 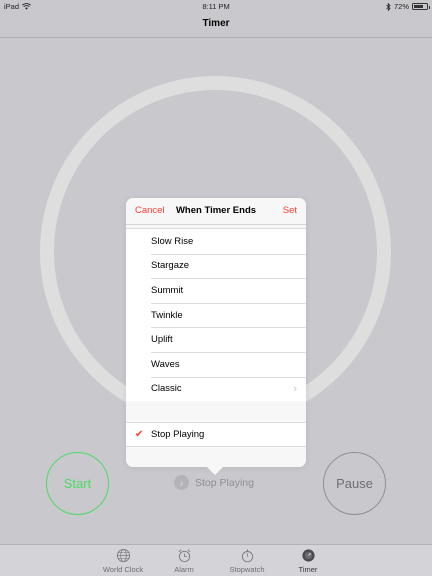 What do you see at coordinates (418, 6) in the screenshot?
I see `battery-fill` at bounding box center [418, 6].